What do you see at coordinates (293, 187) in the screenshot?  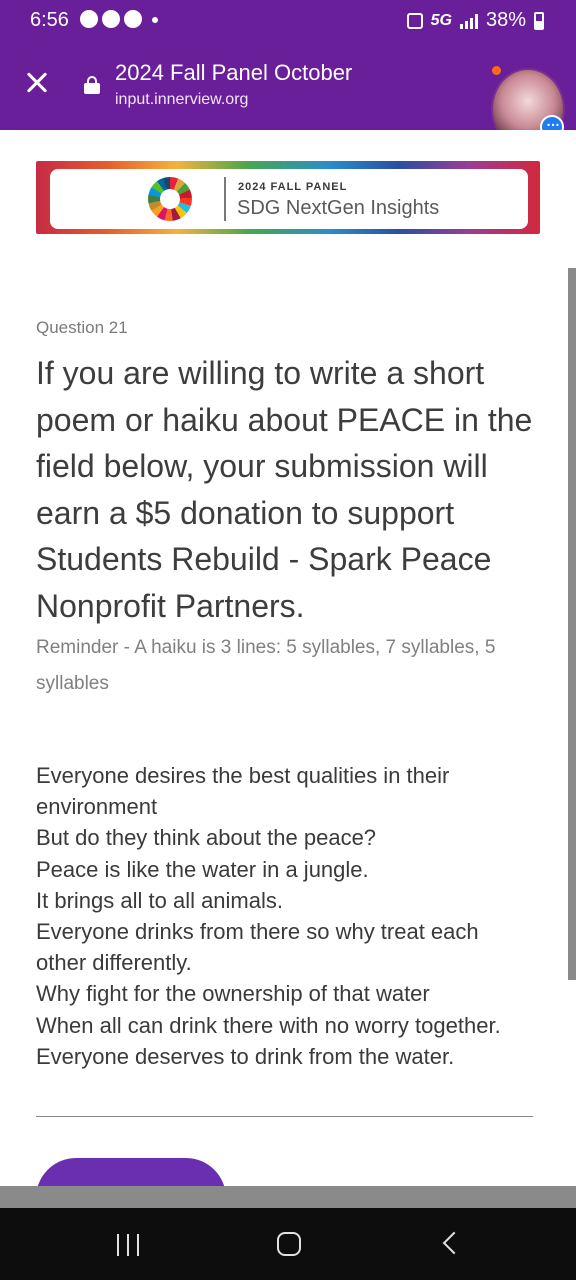 I see `banner-kicker: 2024 FALL PANEL` at bounding box center [293, 187].